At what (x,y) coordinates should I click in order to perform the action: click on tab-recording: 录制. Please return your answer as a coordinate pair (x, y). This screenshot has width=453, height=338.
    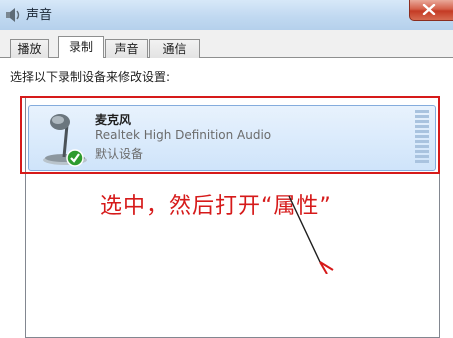
    Looking at the image, I should click on (81, 47).